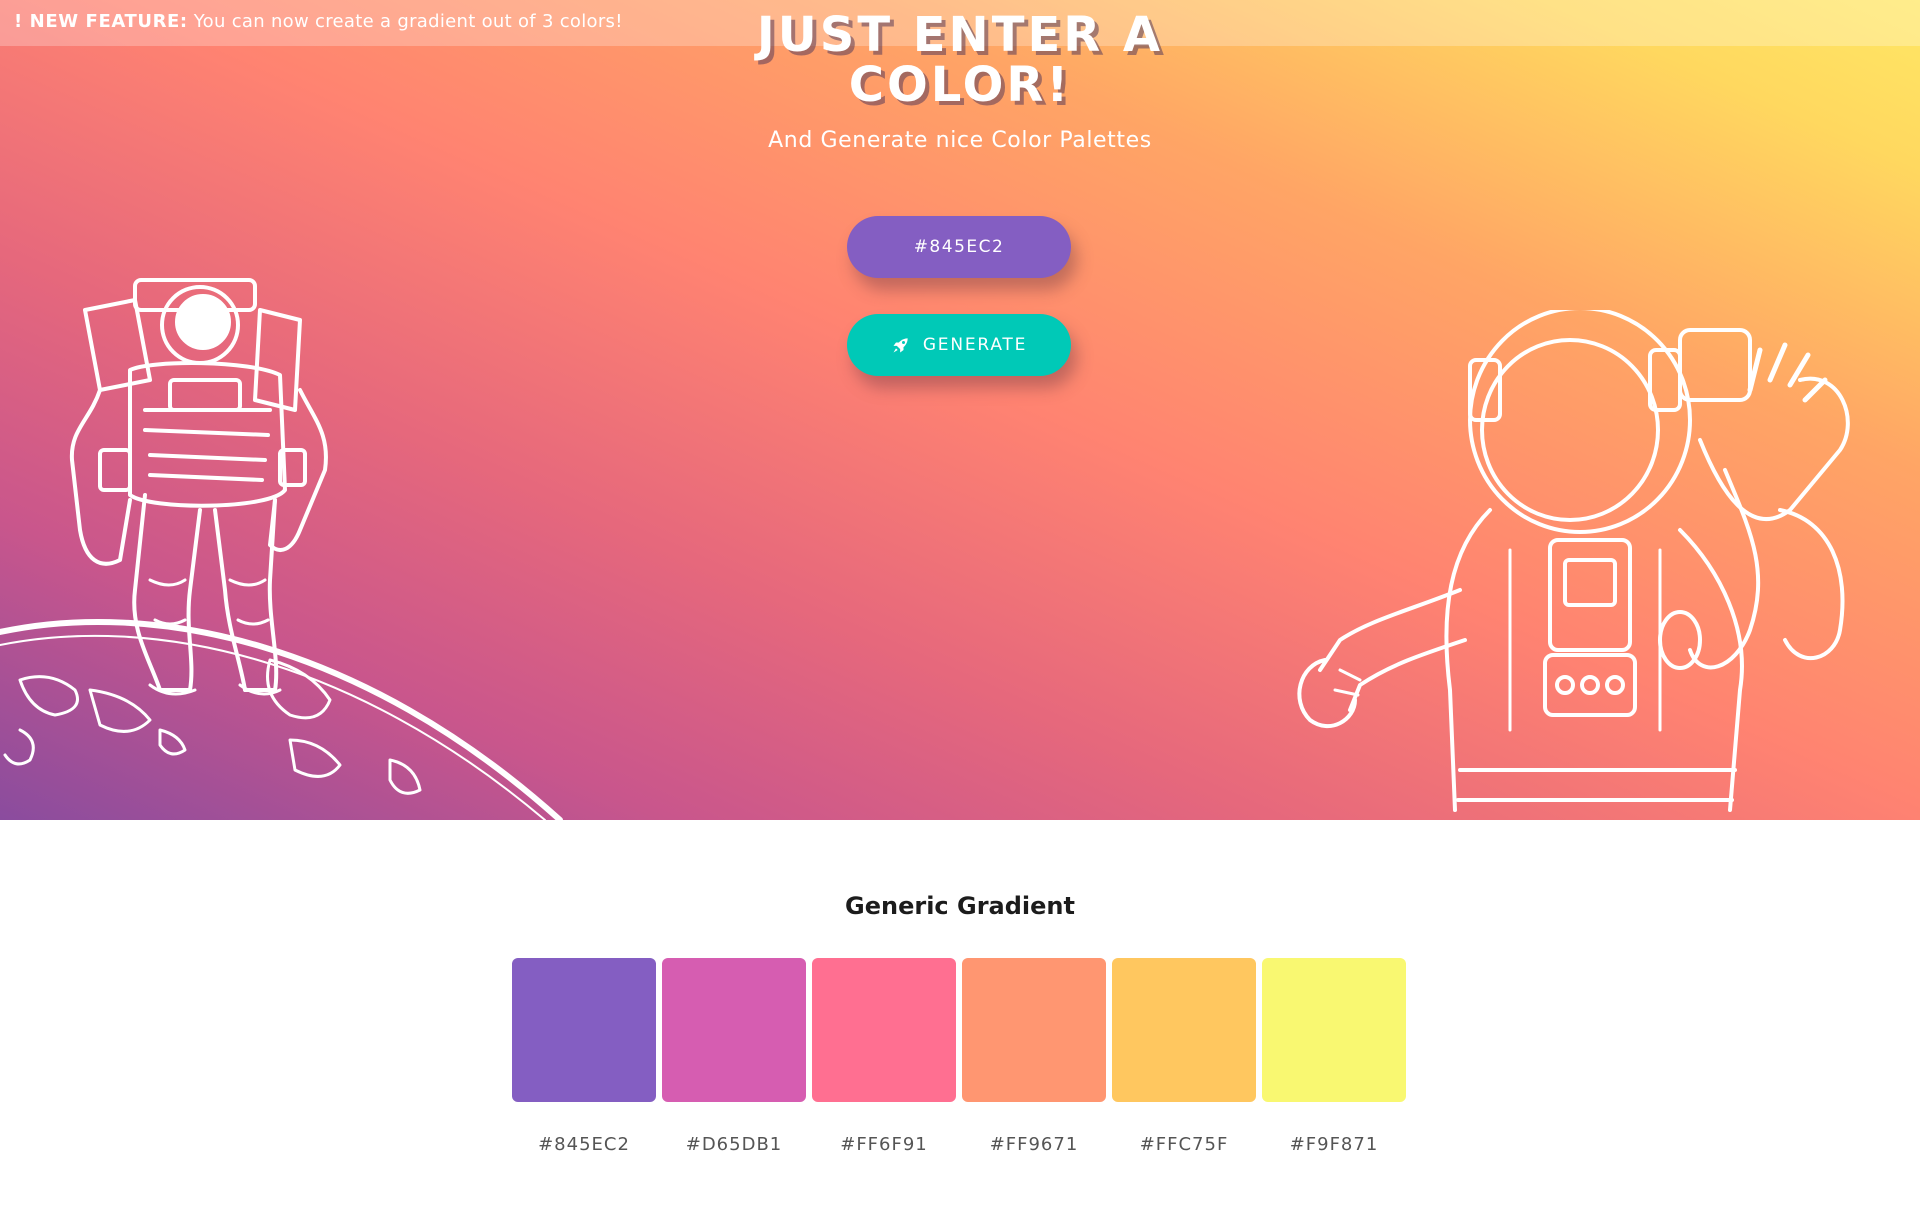  I want to click on announcement-prefix: ! NEW FEATURE:, so click(101, 21).